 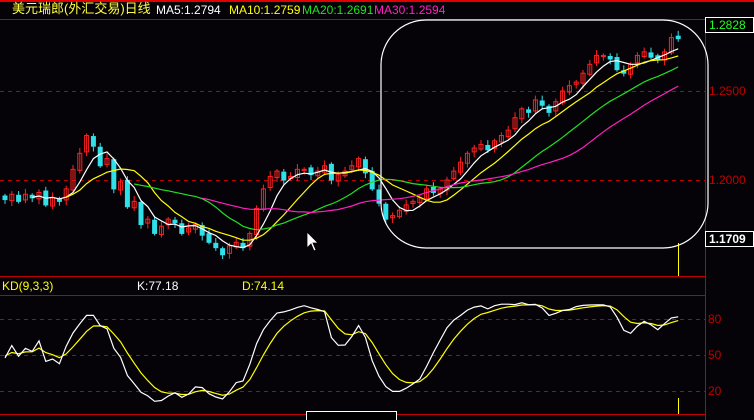 I want to click on current-price-label: 1.1709, so click(x=729, y=239).